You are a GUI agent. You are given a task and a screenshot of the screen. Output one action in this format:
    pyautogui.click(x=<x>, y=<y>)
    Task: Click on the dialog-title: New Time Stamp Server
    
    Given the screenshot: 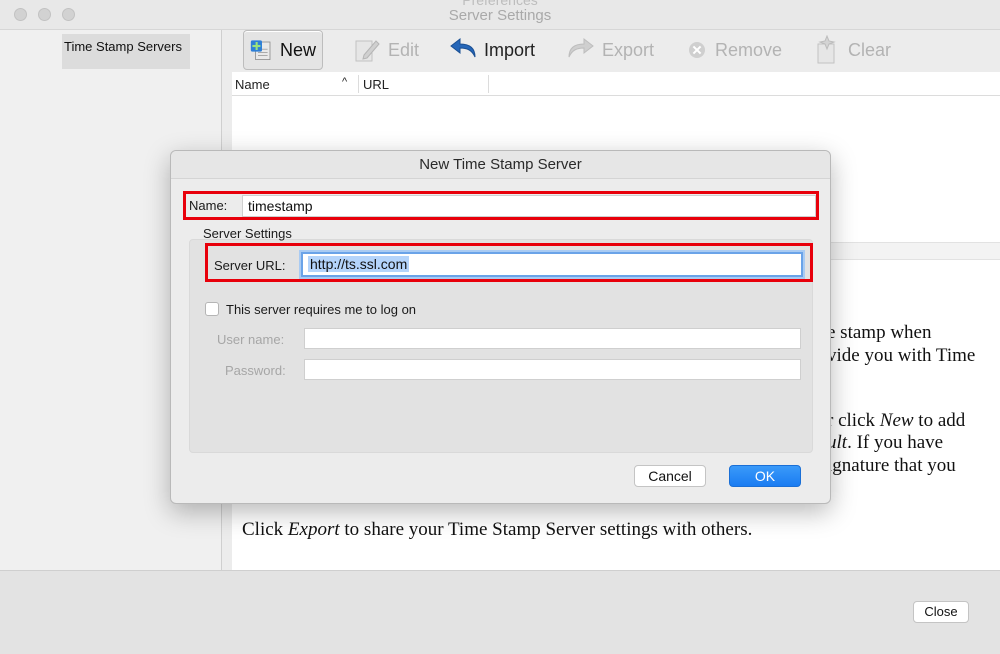 What is the action you would take?
    pyautogui.click(x=500, y=165)
    